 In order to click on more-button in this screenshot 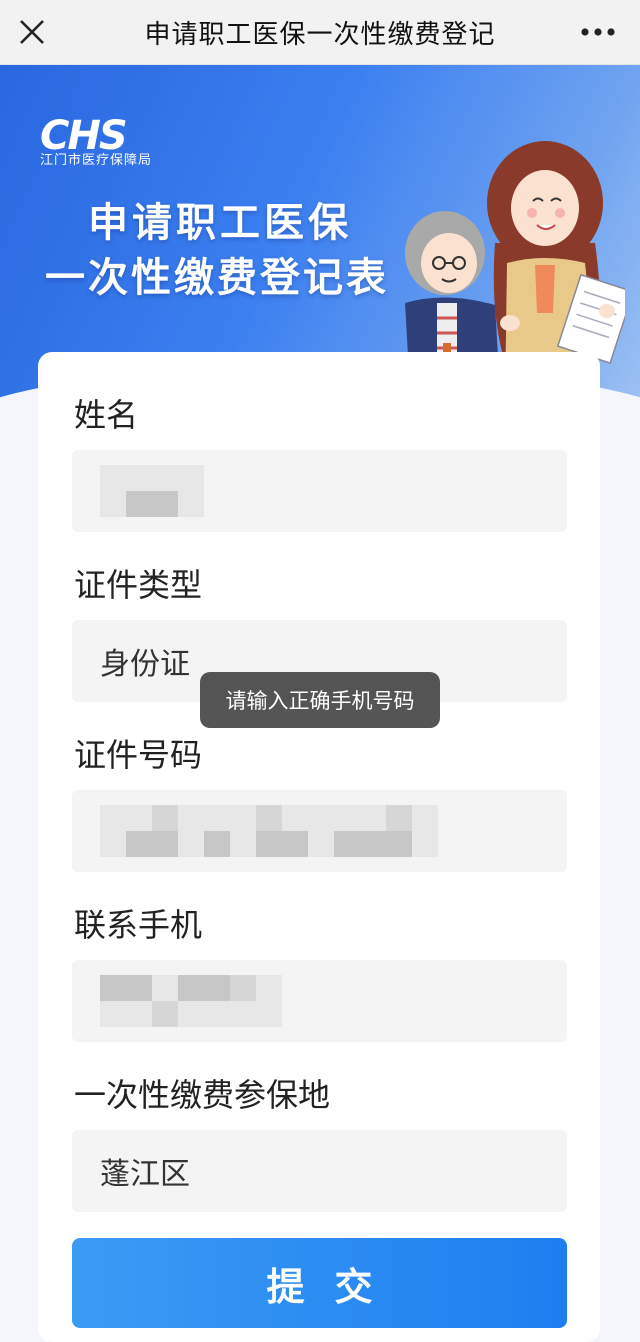, I will do `click(598, 32)`.